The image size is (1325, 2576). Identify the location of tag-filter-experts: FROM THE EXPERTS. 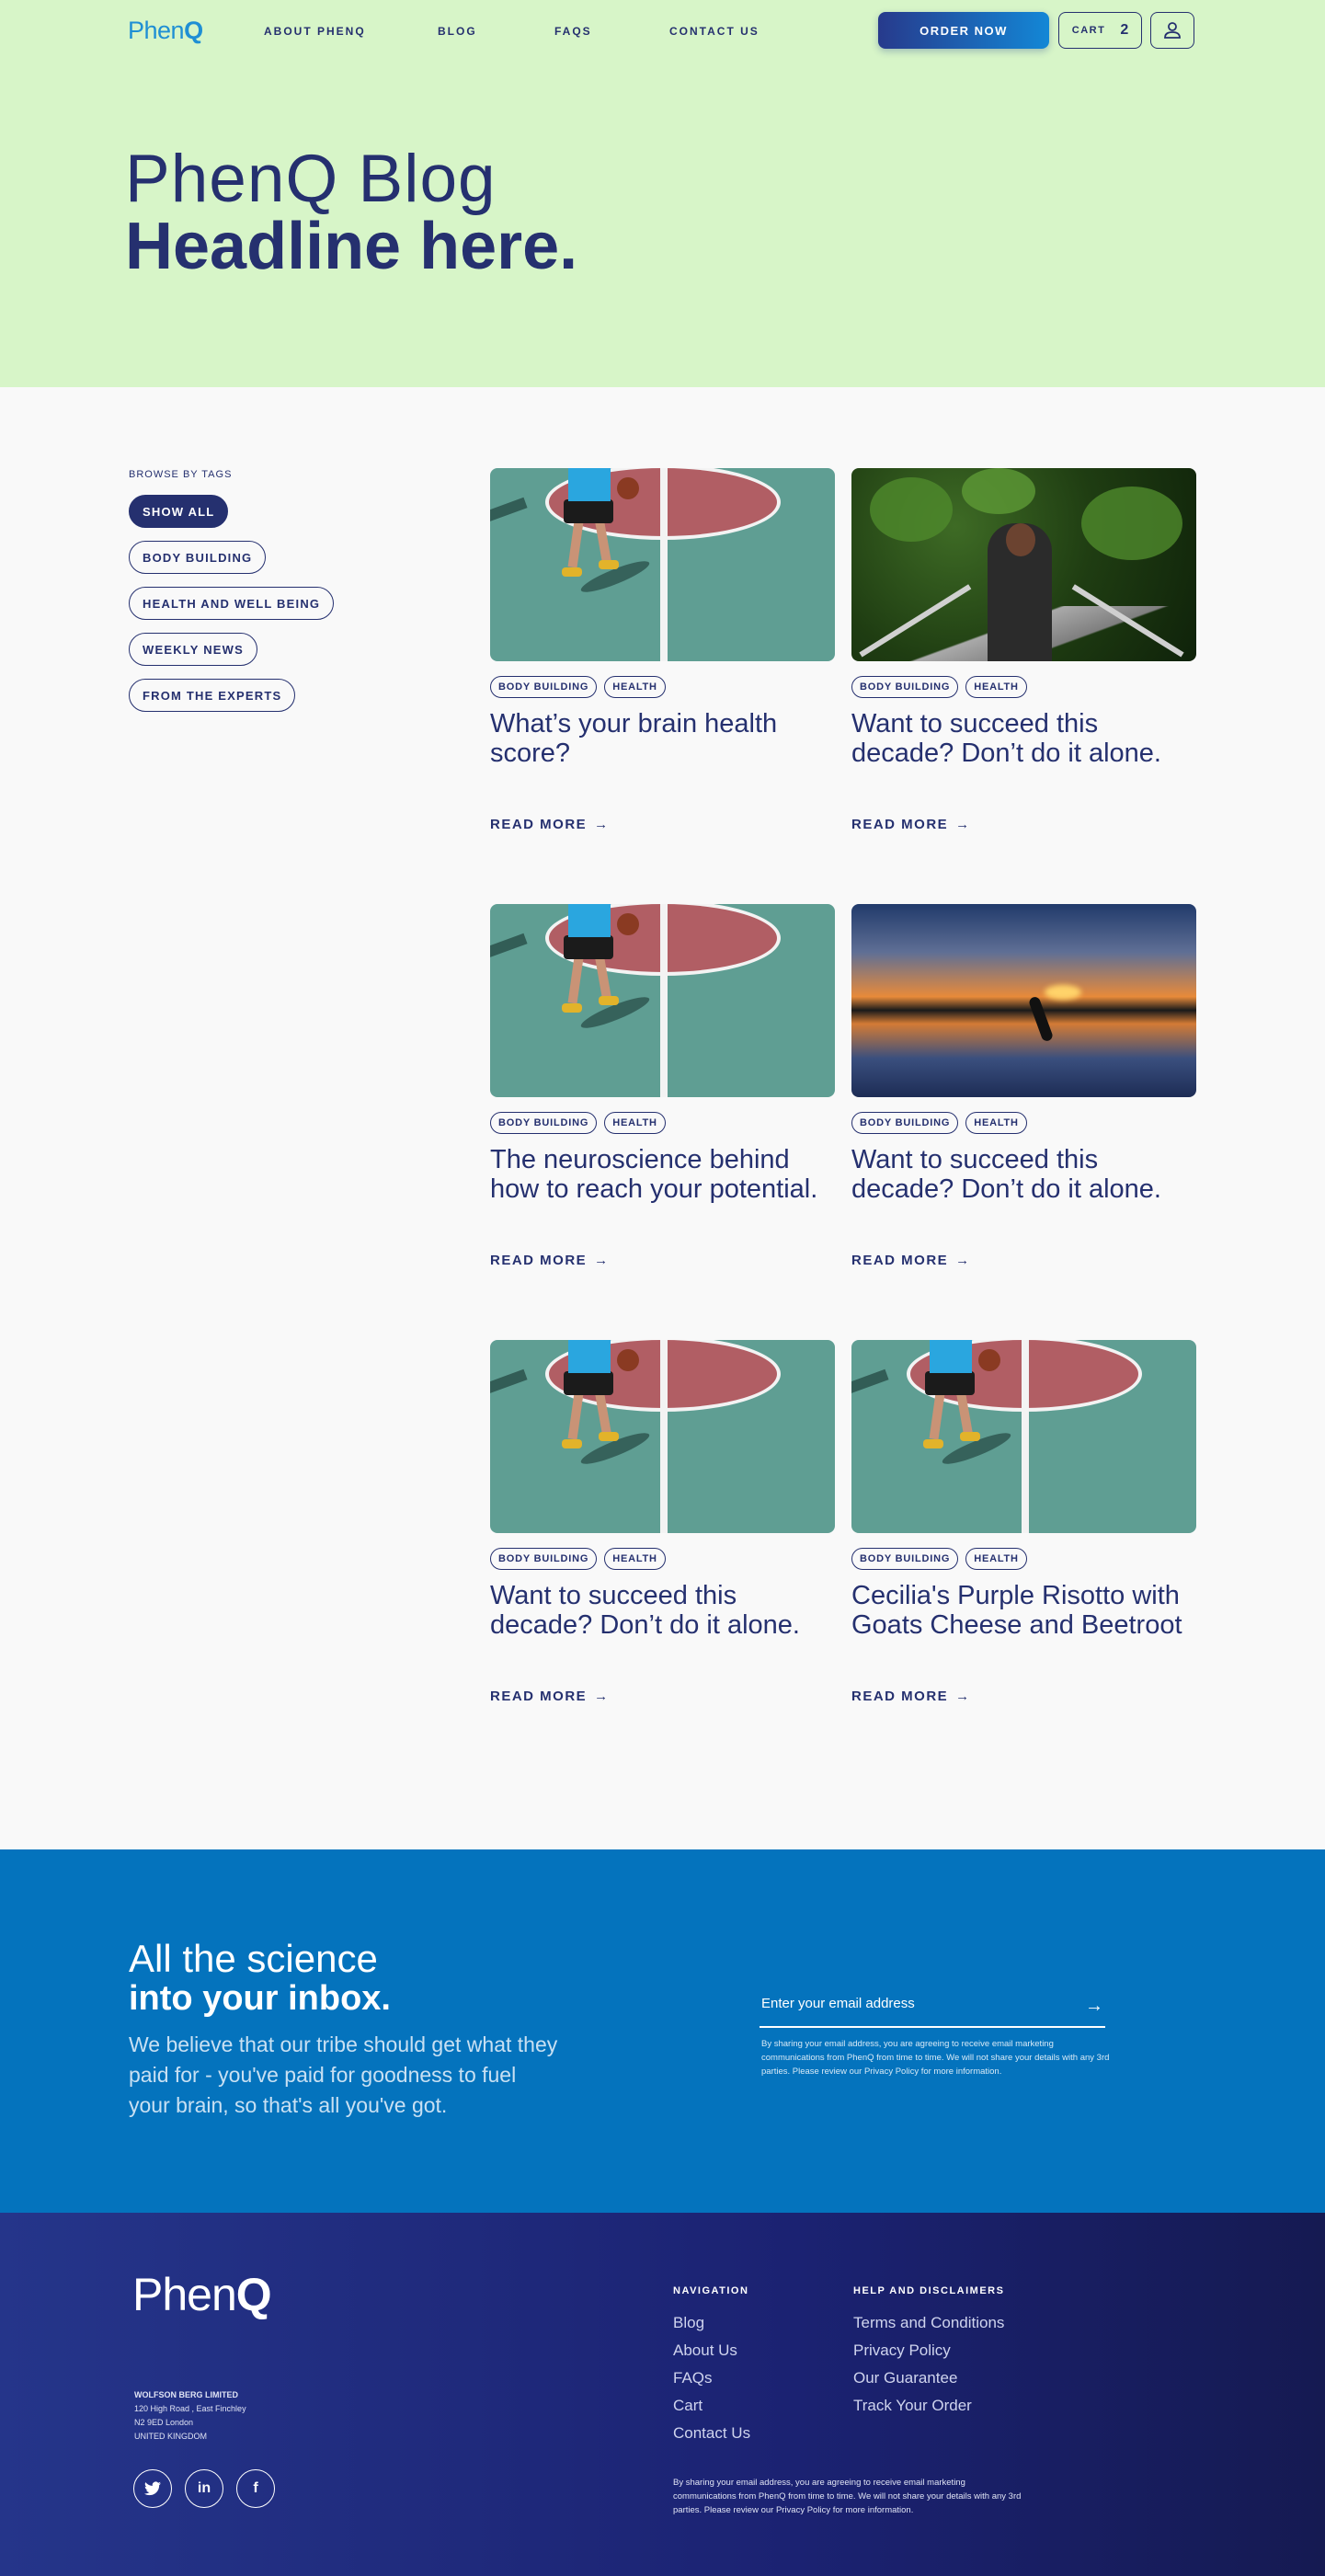
(212, 695).